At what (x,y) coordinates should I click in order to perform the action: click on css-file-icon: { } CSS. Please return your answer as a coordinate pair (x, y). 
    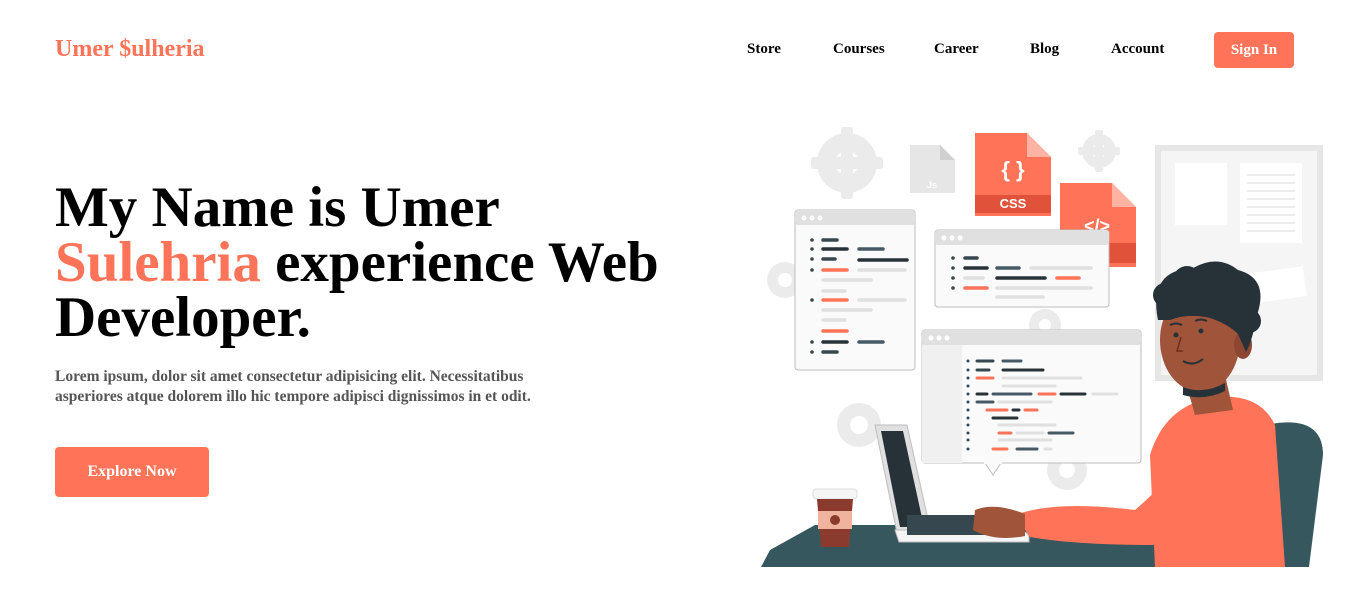
    Looking at the image, I should click on (1013, 174).